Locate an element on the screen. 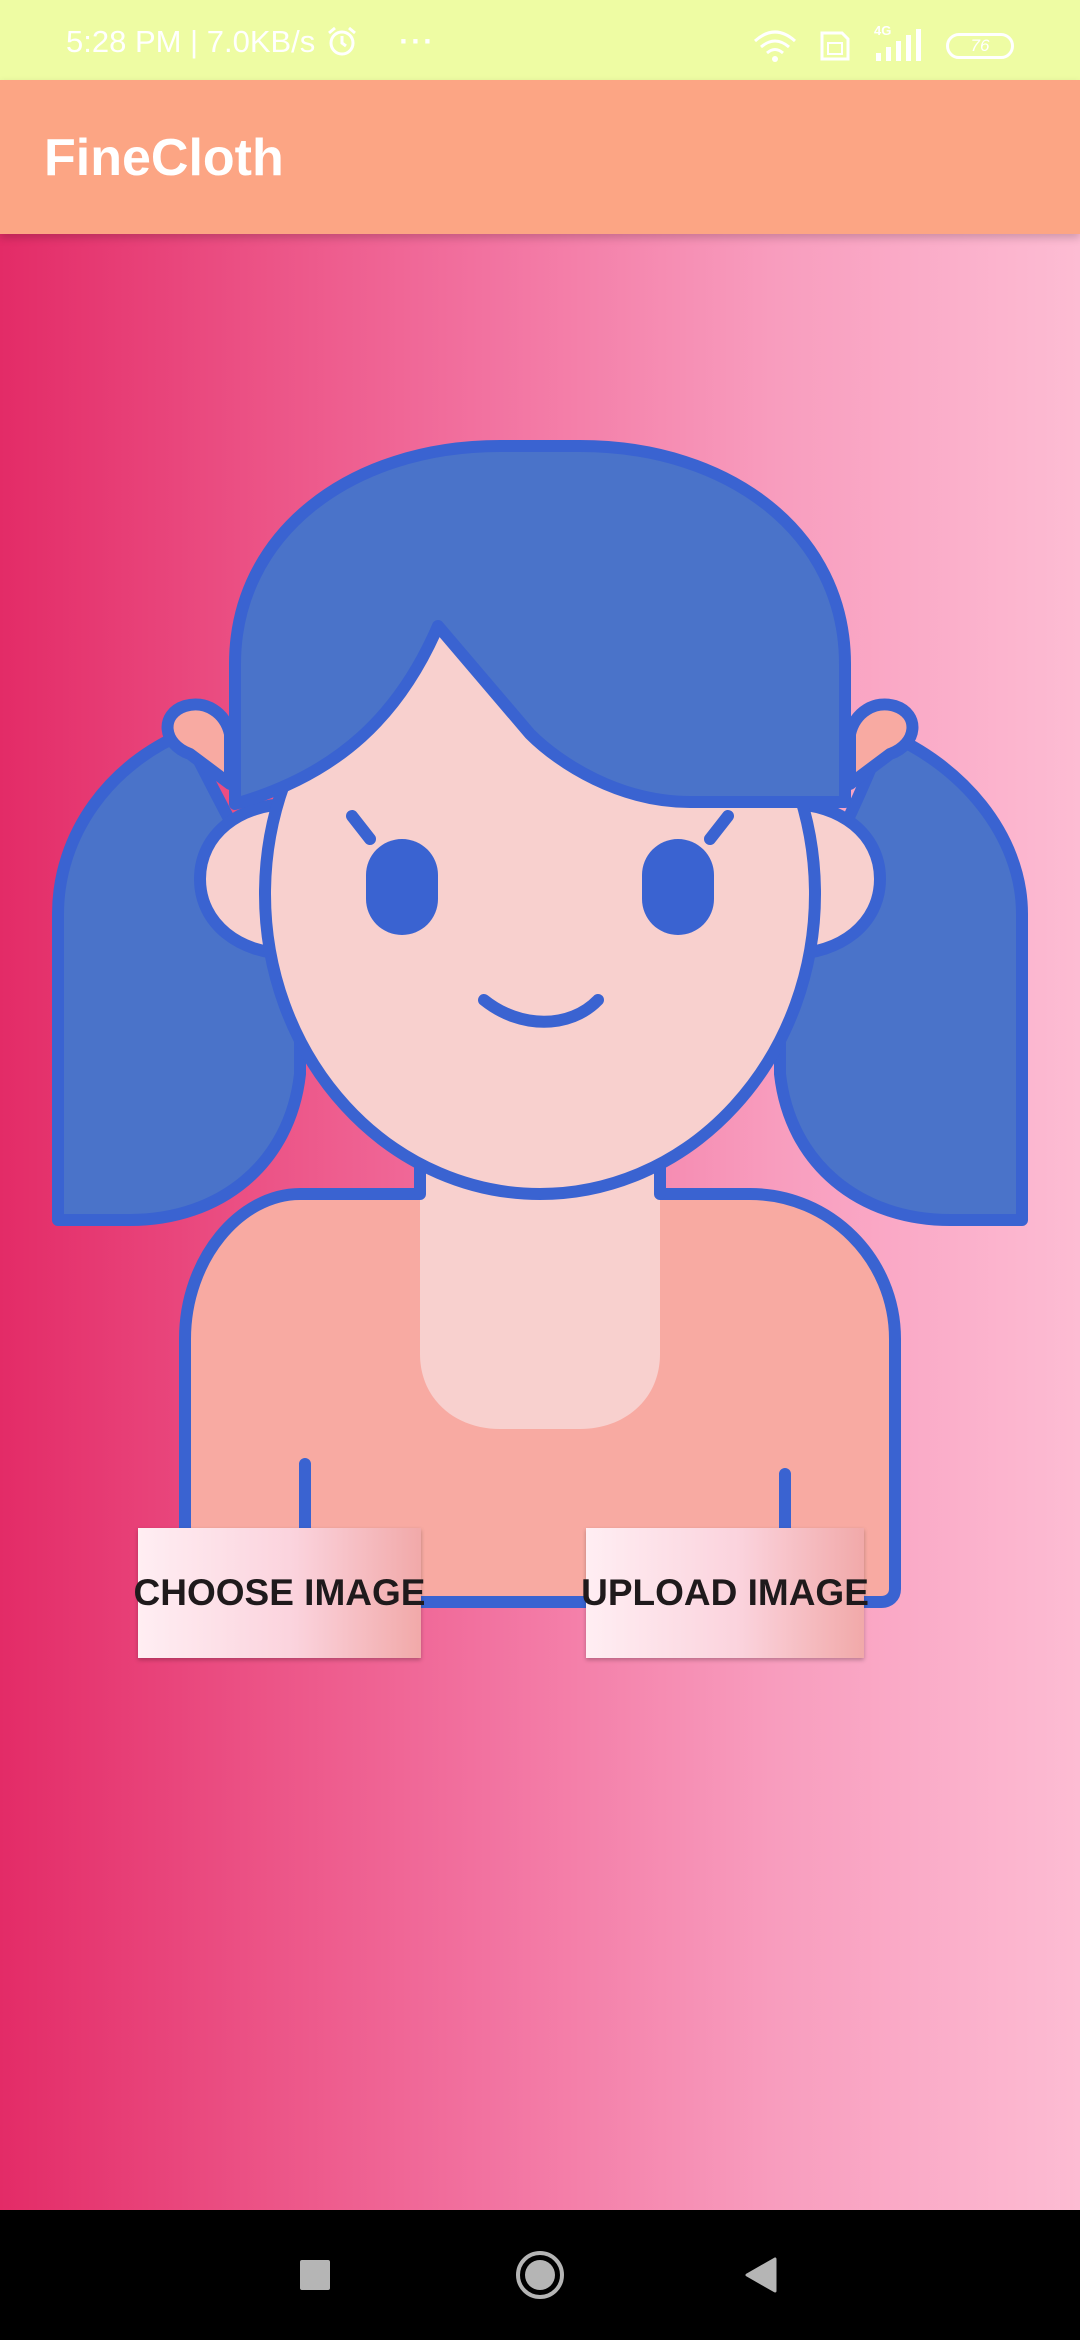  recents-square-icon is located at coordinates (315, 2275).